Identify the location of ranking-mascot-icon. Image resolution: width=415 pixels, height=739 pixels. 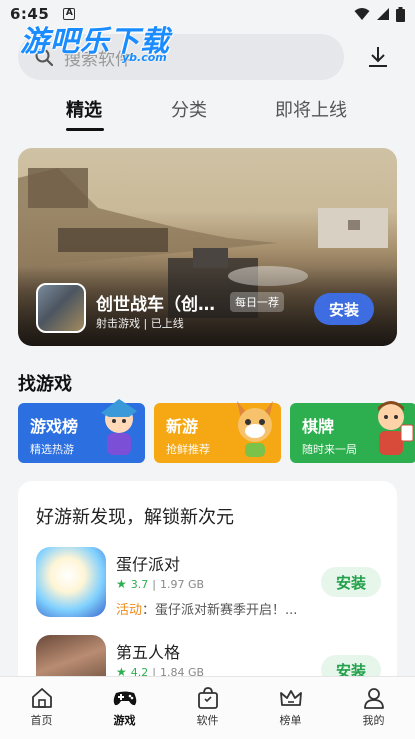
(119, 427).